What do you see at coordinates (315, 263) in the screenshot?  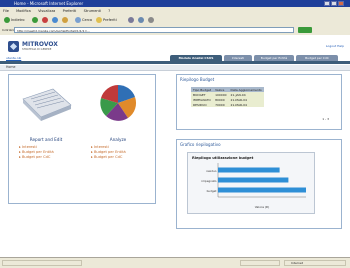 I see `status-zone: Internet` at bounding box center [315, 263].